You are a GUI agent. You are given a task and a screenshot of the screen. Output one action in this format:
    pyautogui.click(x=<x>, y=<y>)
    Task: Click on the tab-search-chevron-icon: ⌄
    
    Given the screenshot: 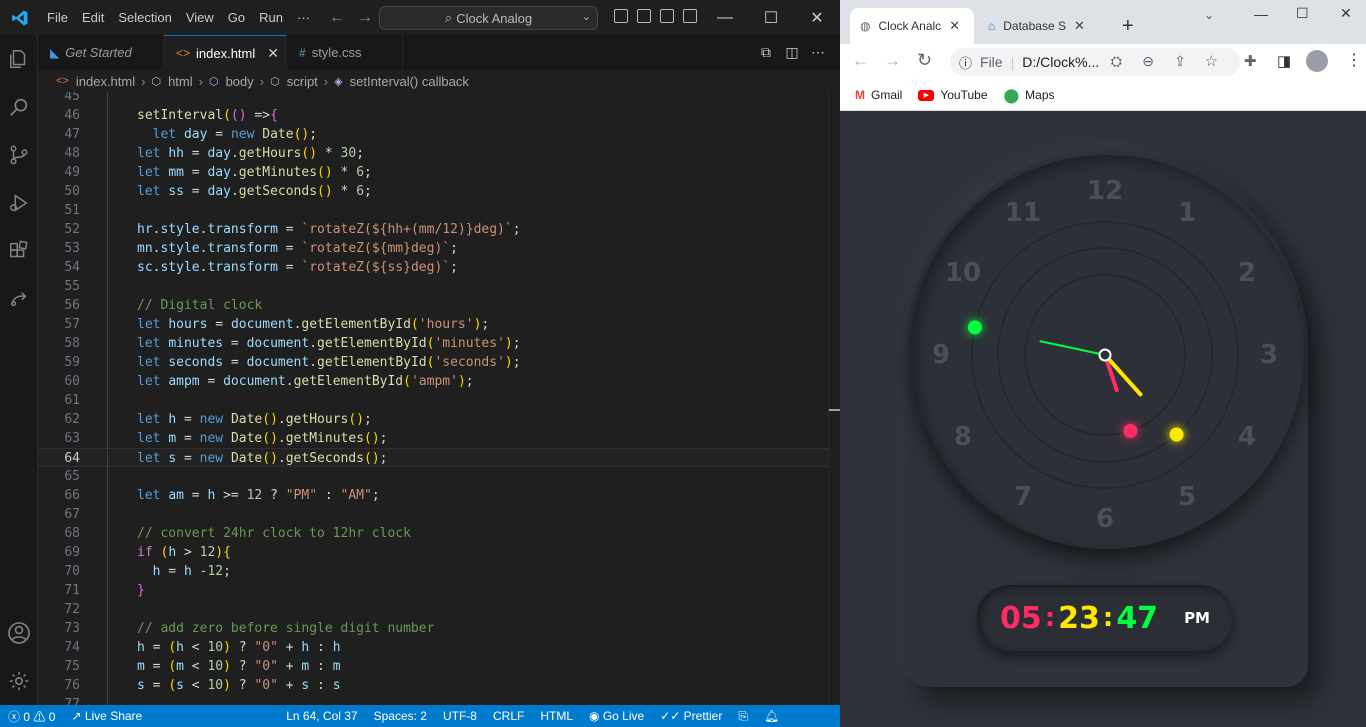 What is the action you would take?
    pyautogui.click(x=1209, y=15)
    